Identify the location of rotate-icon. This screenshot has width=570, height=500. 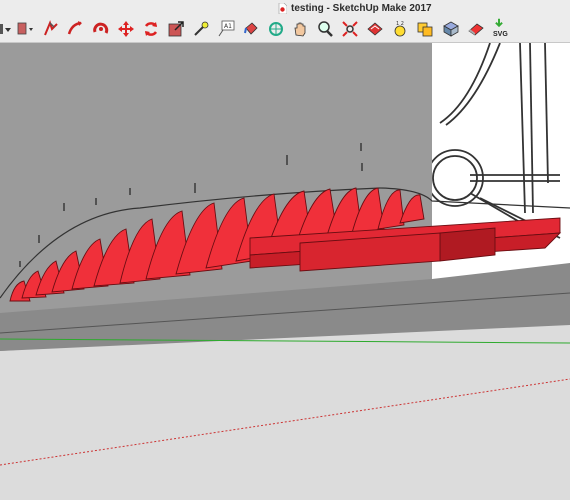
(151, 29).